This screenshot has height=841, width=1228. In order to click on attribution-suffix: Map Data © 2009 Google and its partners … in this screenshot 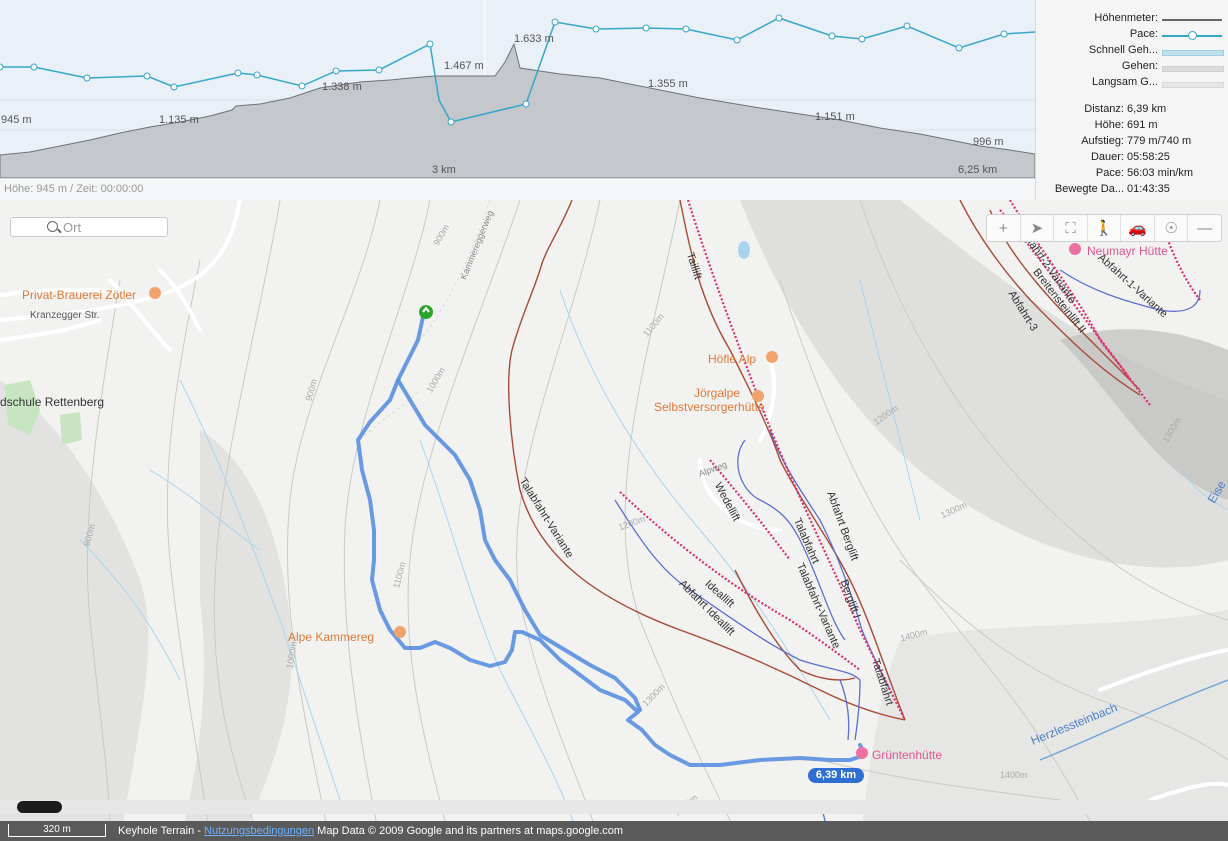, I will do `click(469, 831)`.